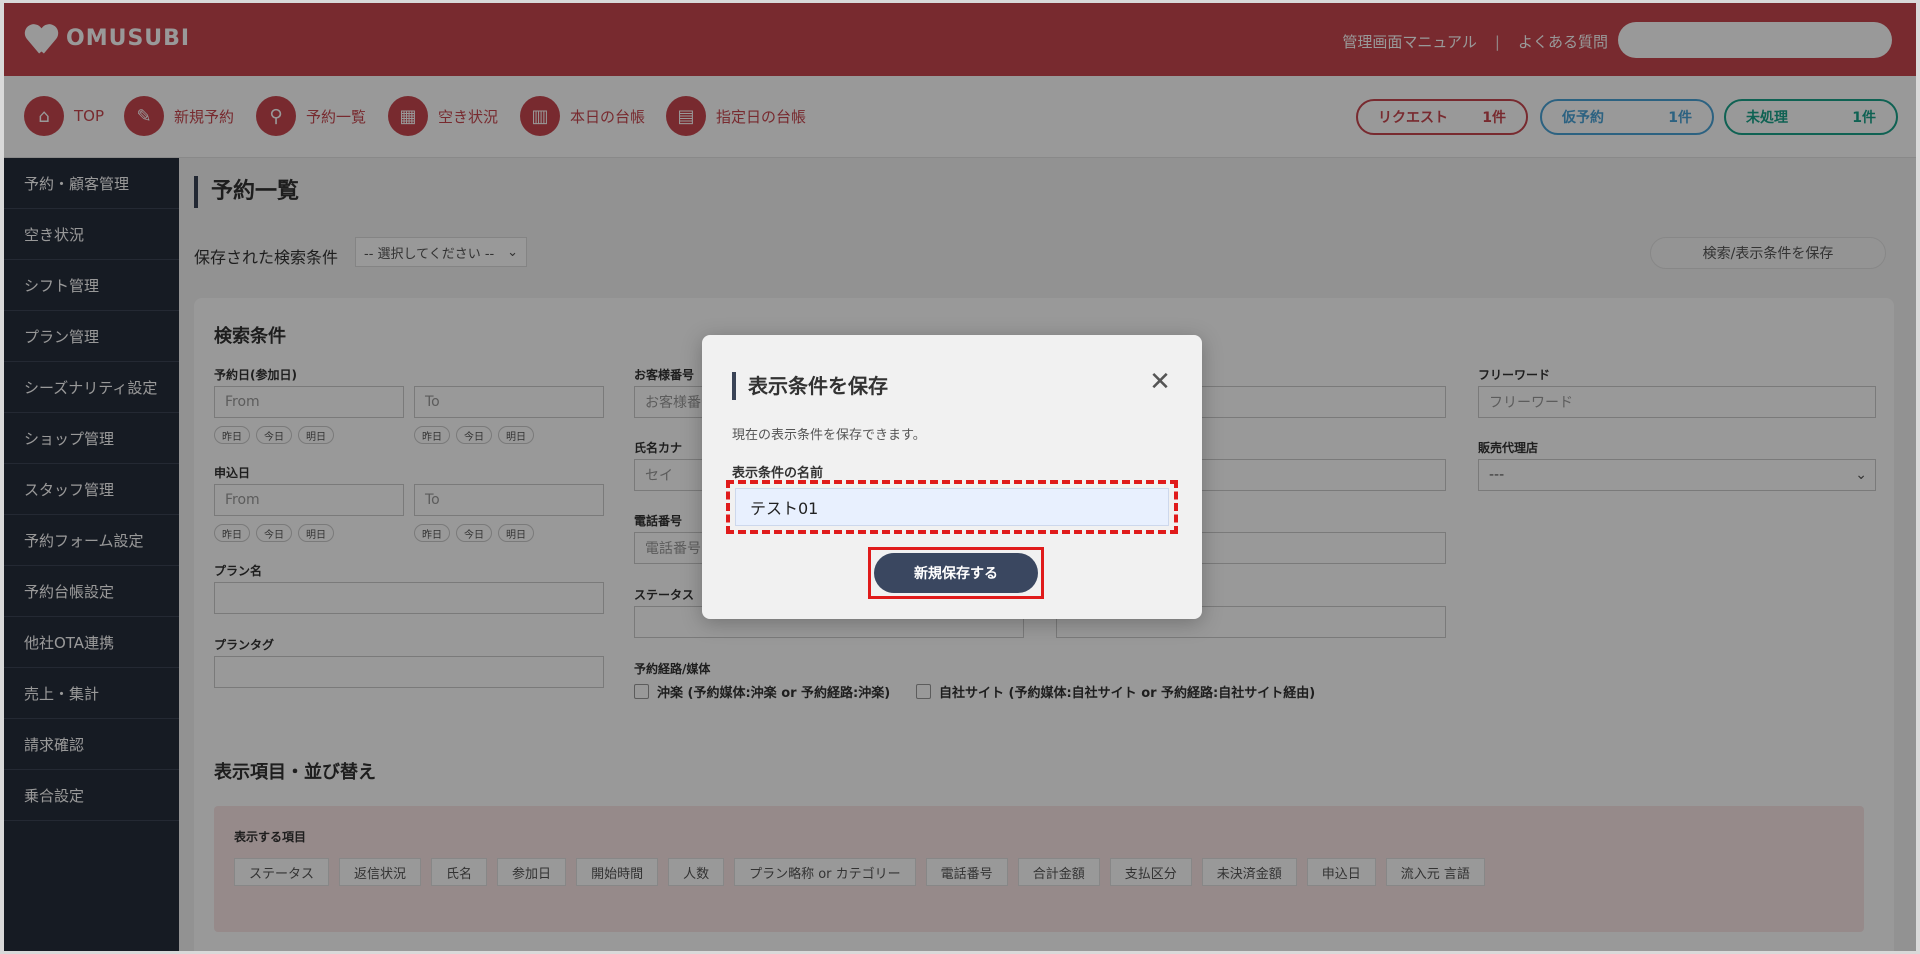 Image resolution: width=1920 pixels, height=954 pixels. I want to click on new-save-button: 新規保存する, so click(956, 573).